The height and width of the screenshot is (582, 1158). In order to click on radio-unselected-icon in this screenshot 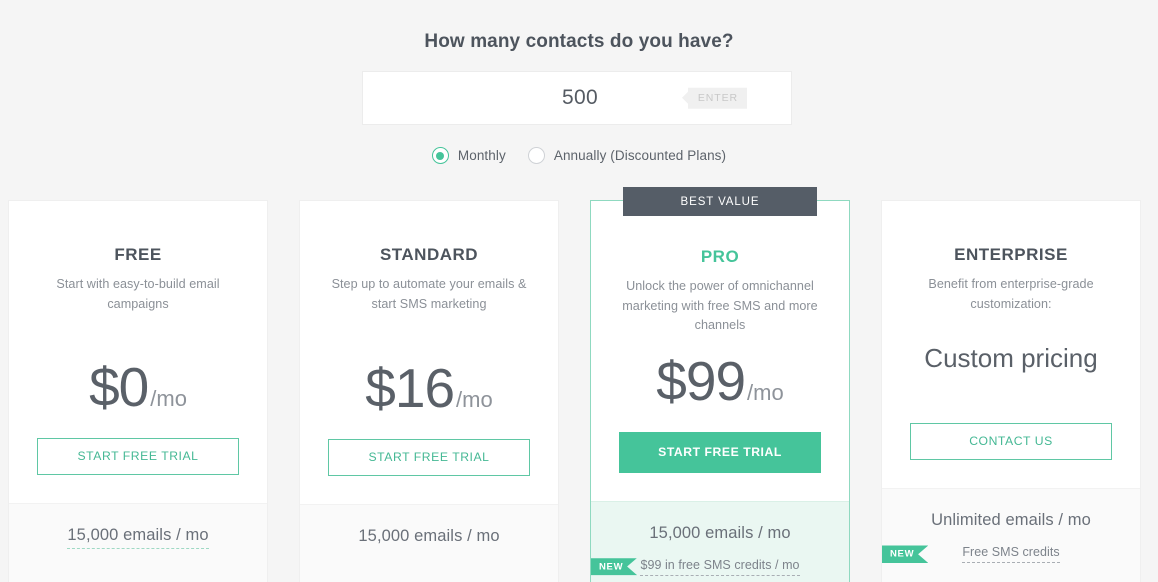, I will do `click(536, 155)`.